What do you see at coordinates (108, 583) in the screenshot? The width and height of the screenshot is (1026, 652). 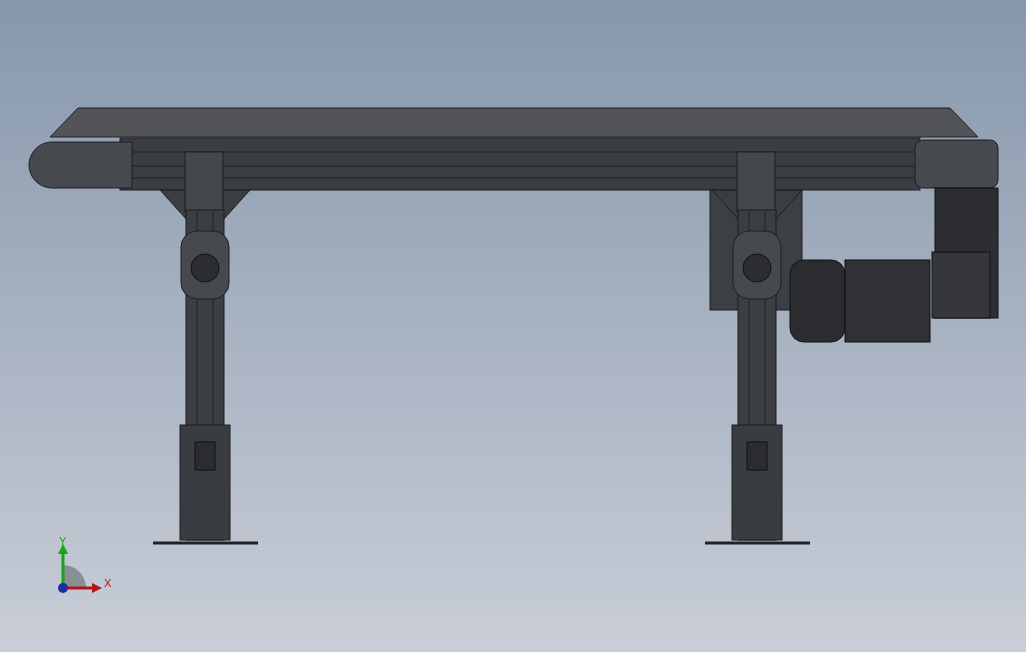 I see `x-axis-label: X` at bounding box center [108, 583].